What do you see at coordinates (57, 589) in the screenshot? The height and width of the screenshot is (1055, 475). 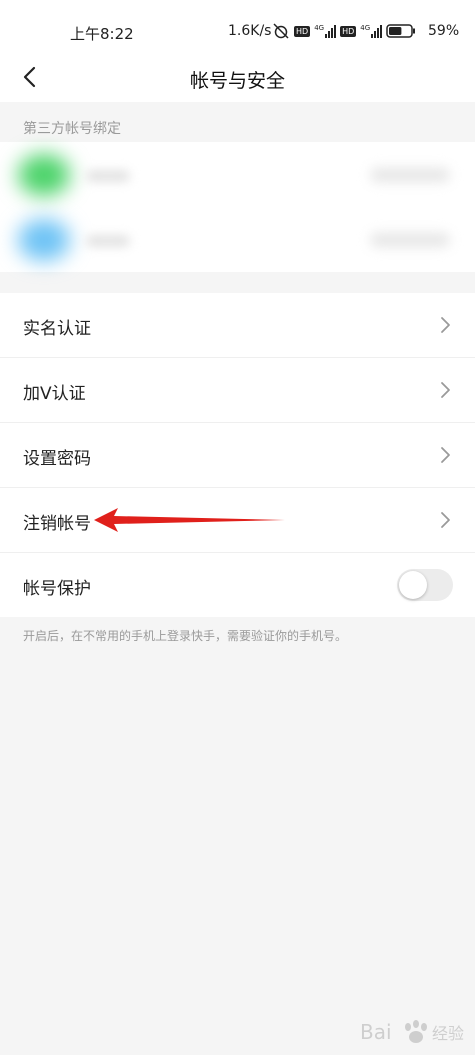 I see `menu-item-label: 帐号保护` at bounding box center [57, 589].